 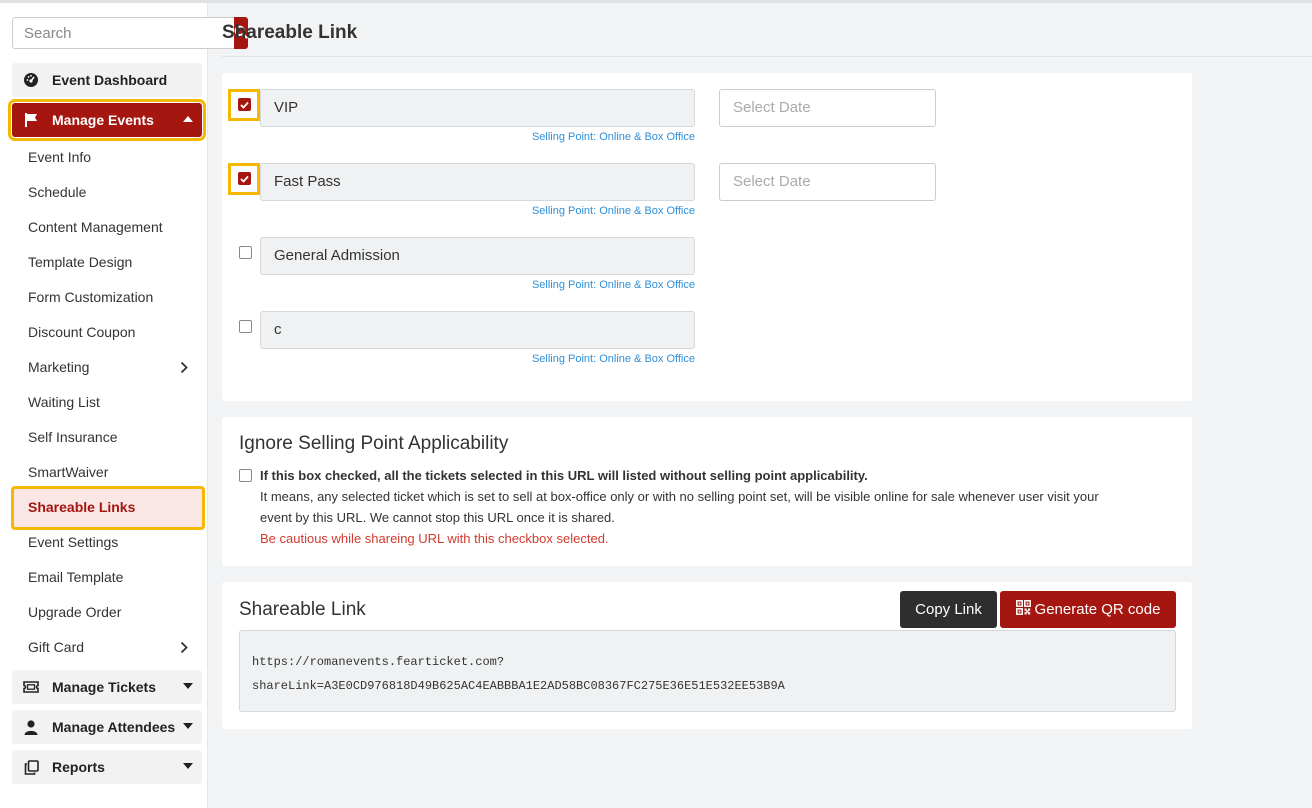 I want to click on sidebar-search, so click(x=130, y=33).